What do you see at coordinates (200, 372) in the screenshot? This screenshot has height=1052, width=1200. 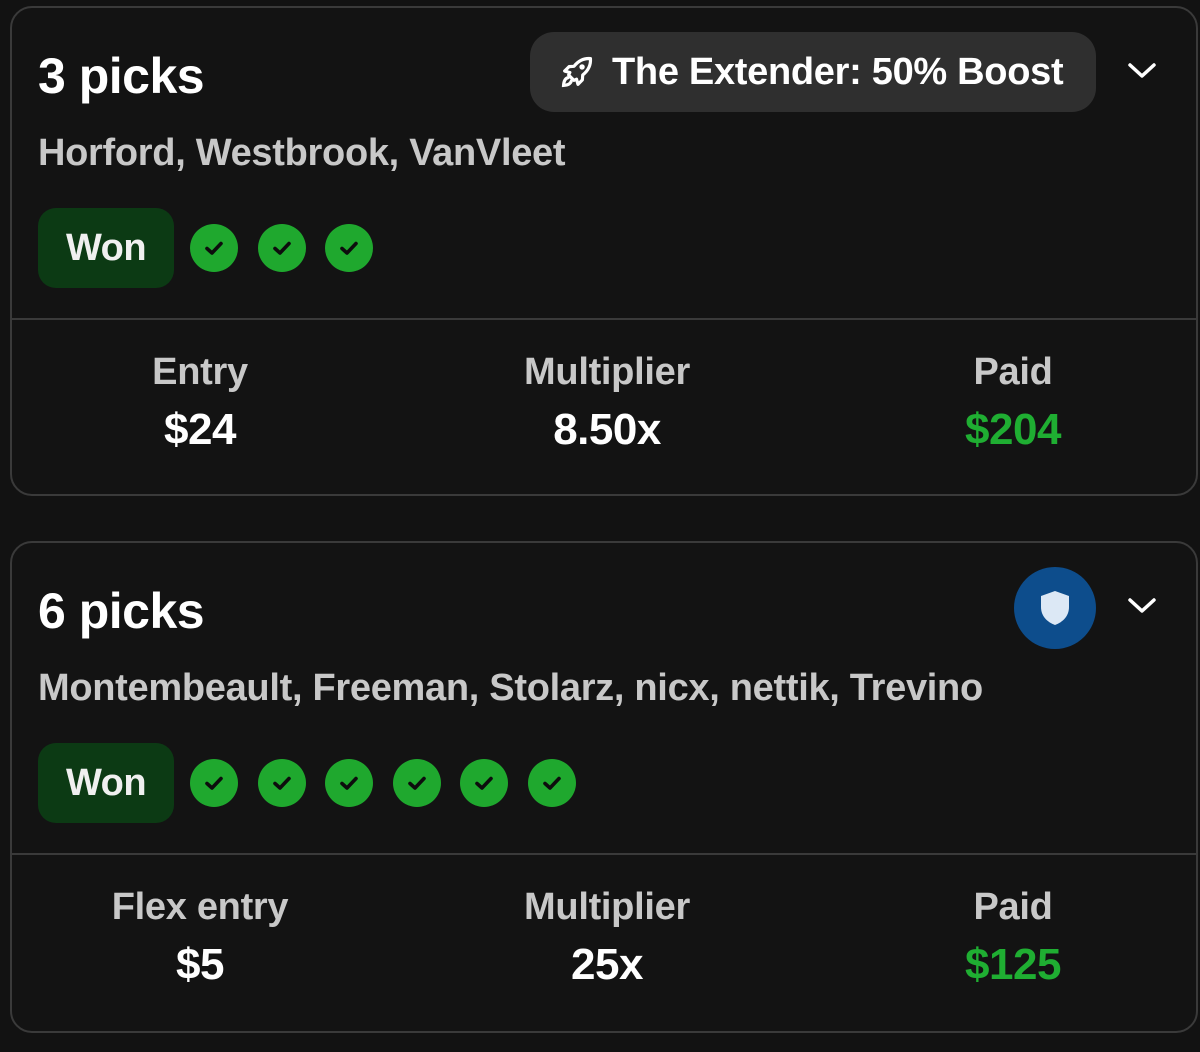 I see `stat-label: Entry` at bounding box center [200, 372].